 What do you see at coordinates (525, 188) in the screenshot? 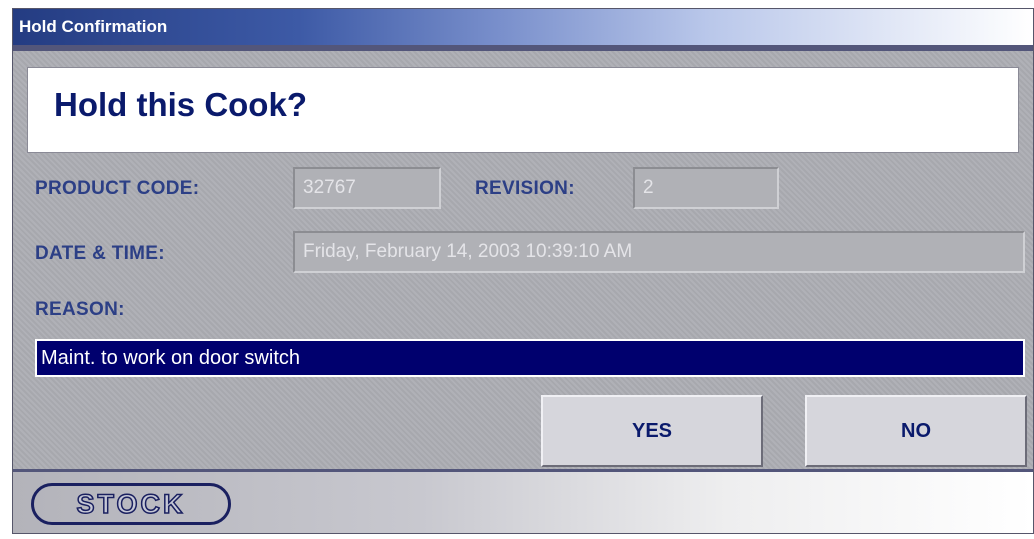
I see `revision-label: REVISION:` at bounding box center [525, 188].